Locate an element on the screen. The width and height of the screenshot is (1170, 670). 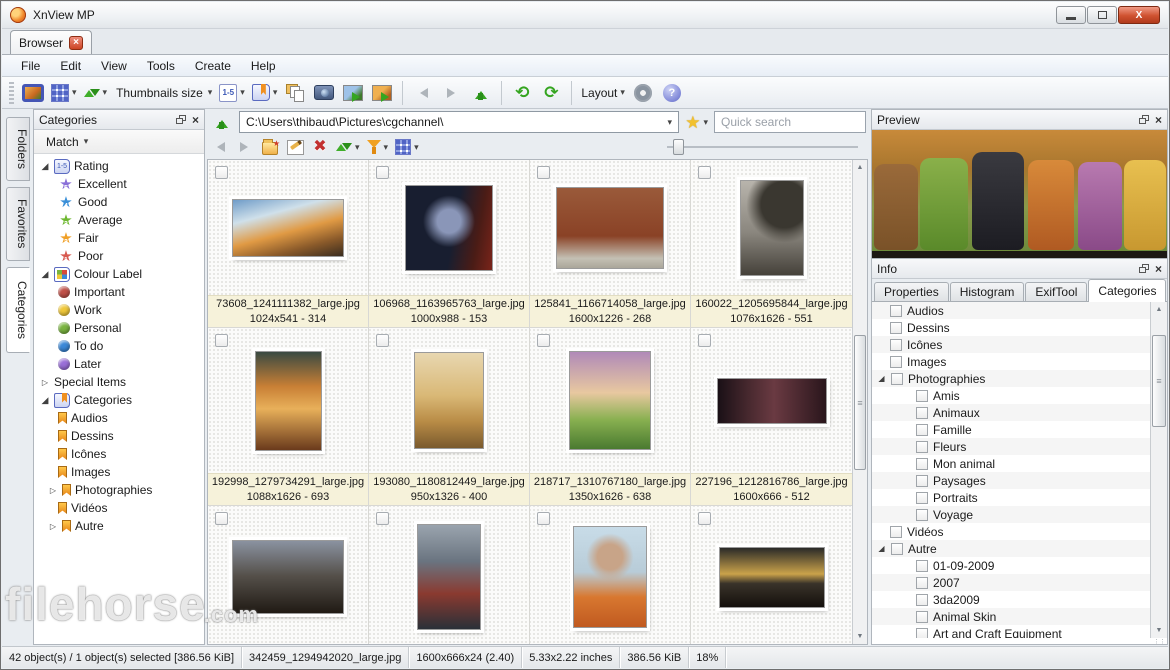
resize-grip is located at coordinates (1019, 641).